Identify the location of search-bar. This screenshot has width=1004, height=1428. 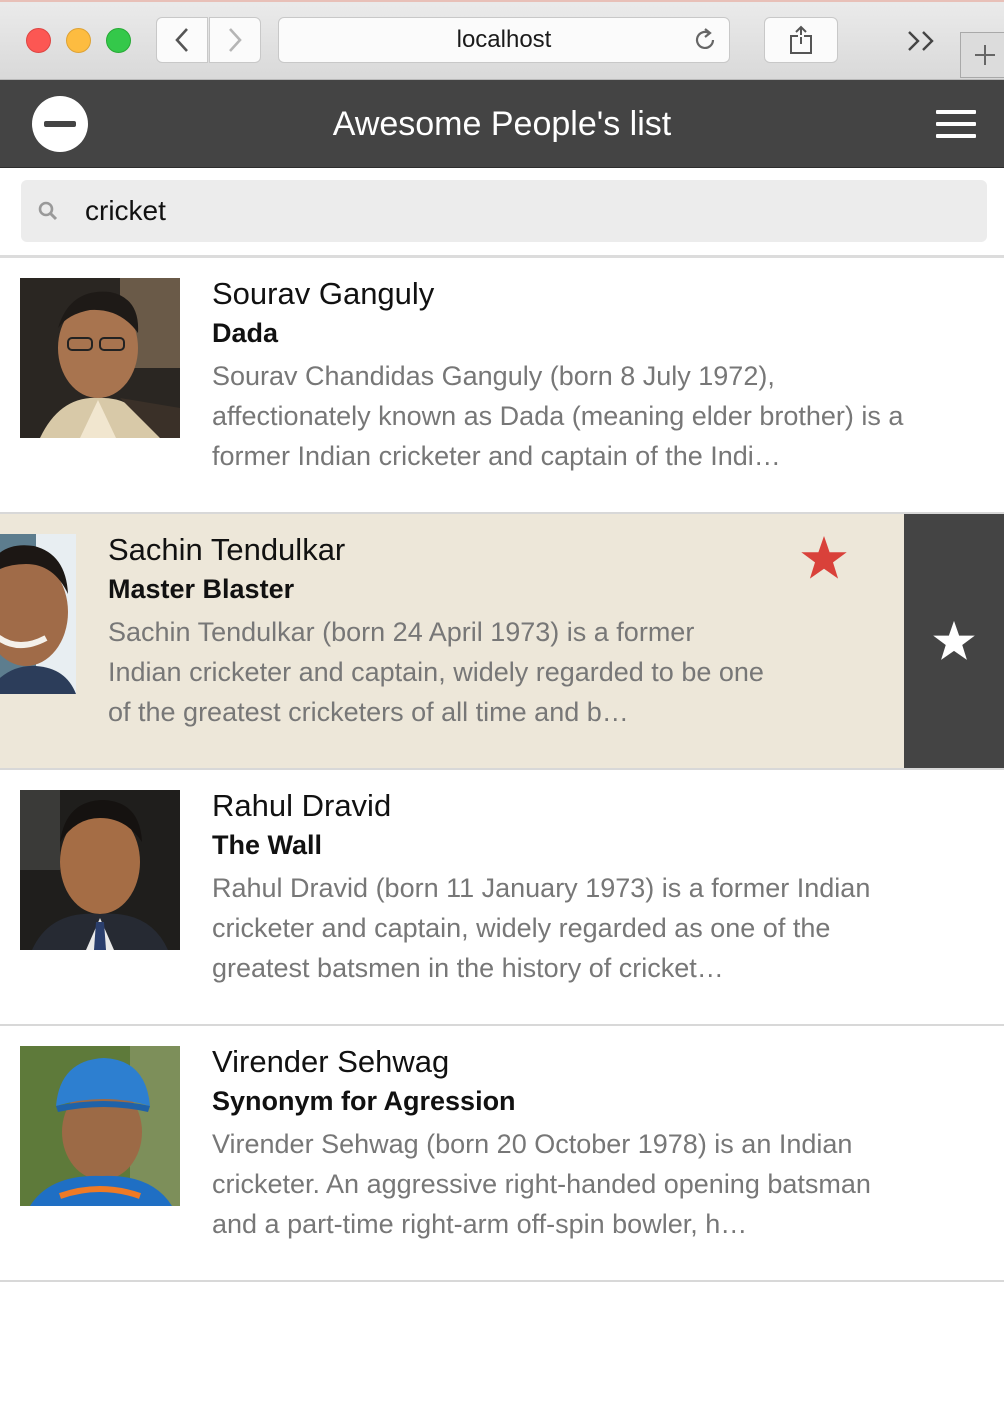
(502, 213).